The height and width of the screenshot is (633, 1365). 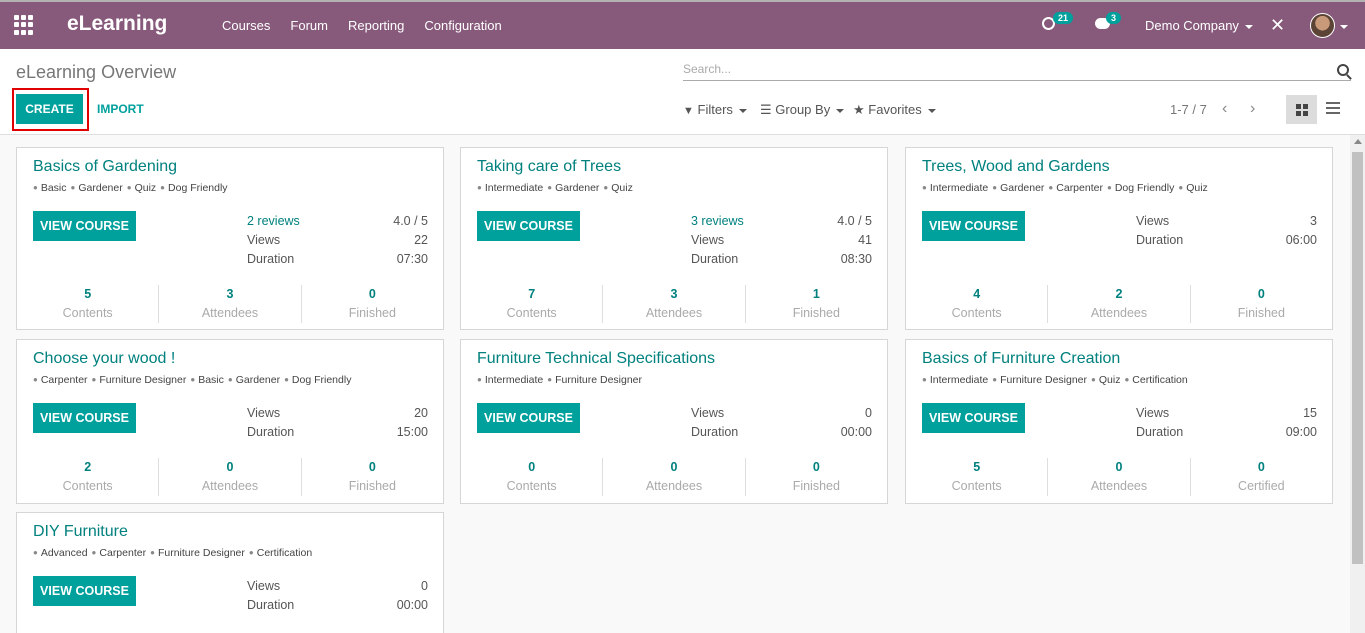 I want to click on search-icon, so click(x=1343, y=70).